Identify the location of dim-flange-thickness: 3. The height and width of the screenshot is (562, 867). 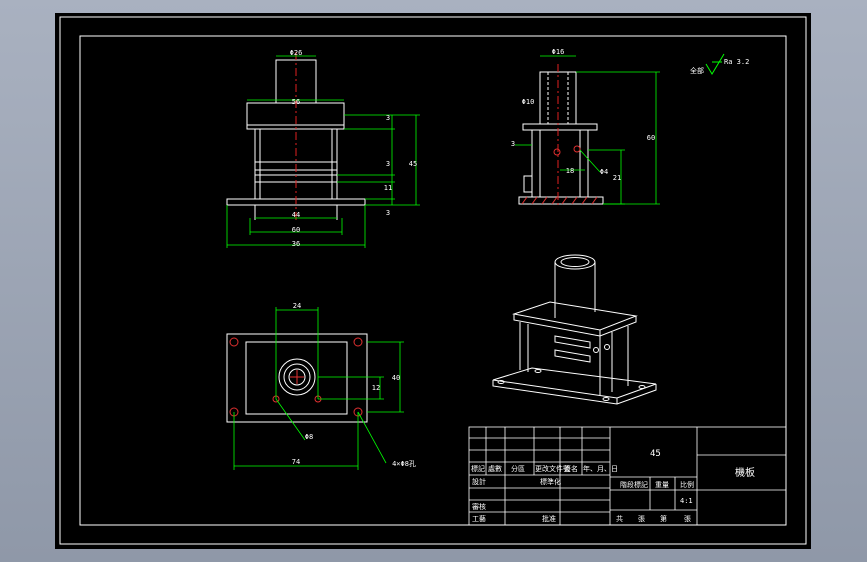
(513, 144).